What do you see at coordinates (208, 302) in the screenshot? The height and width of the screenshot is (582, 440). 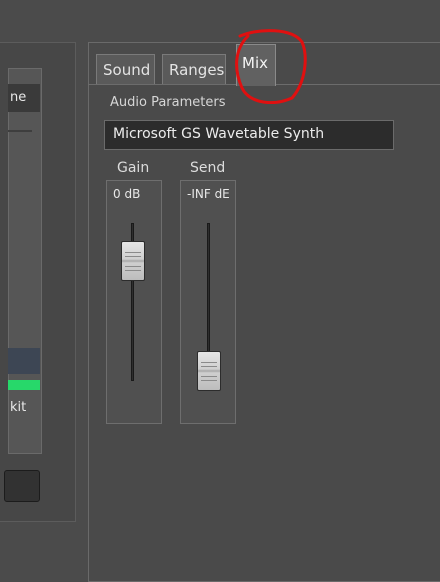 I see `send-strip: -INF dE` at bounding box center [208, 302].